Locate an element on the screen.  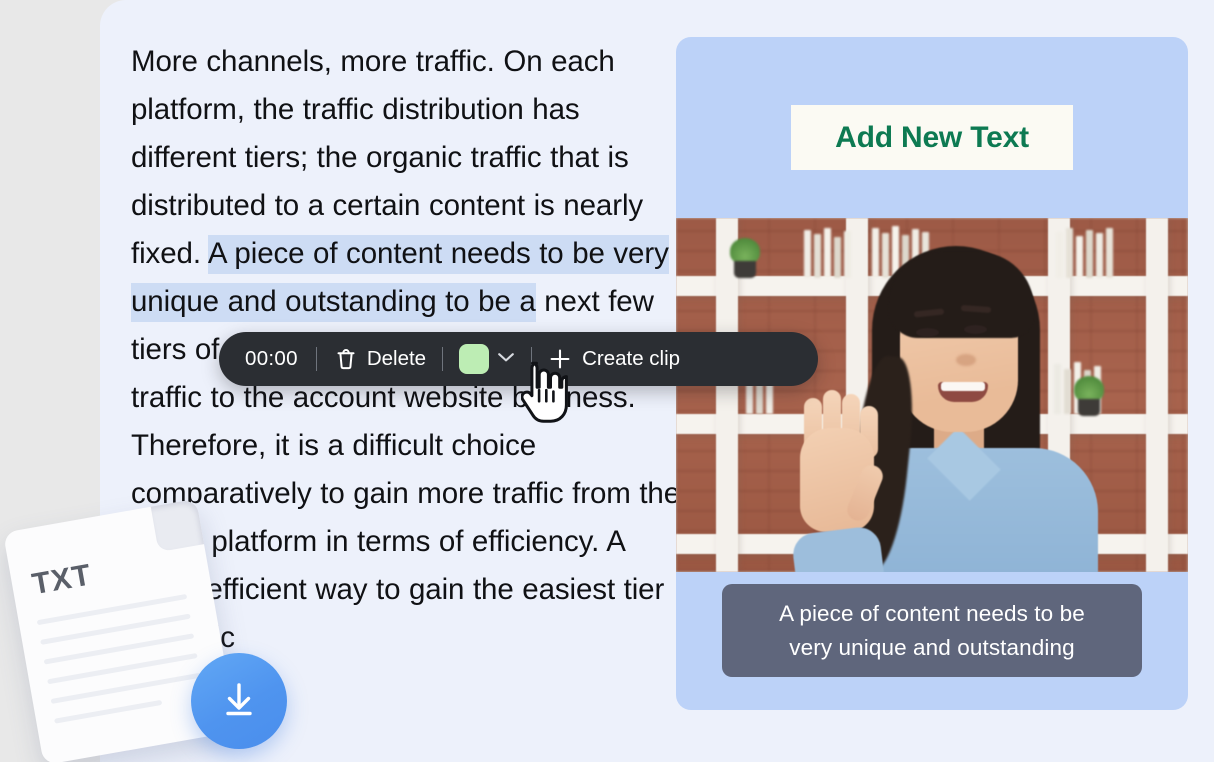
page-fold-corner is located at coordinates (177, 525).